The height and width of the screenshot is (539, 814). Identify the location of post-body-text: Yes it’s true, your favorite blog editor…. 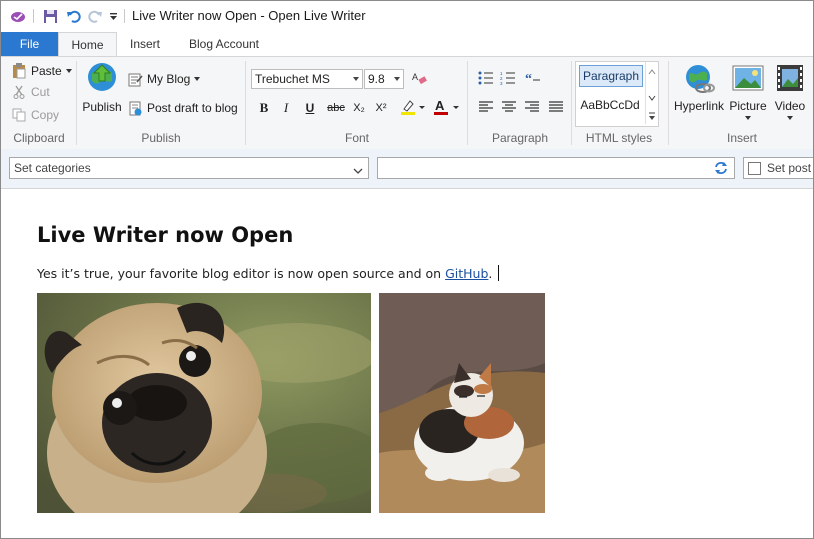
(241, 273).